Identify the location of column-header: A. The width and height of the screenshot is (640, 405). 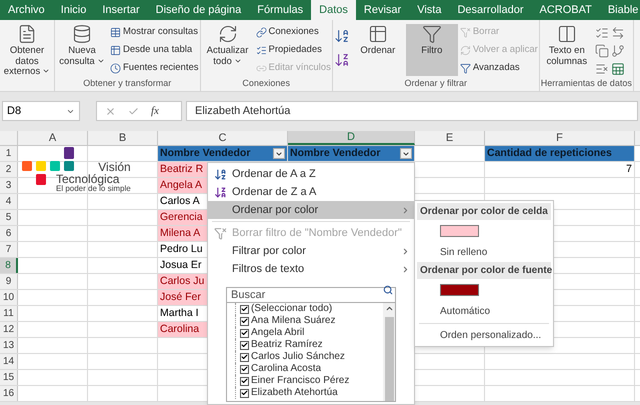
(53, 138).